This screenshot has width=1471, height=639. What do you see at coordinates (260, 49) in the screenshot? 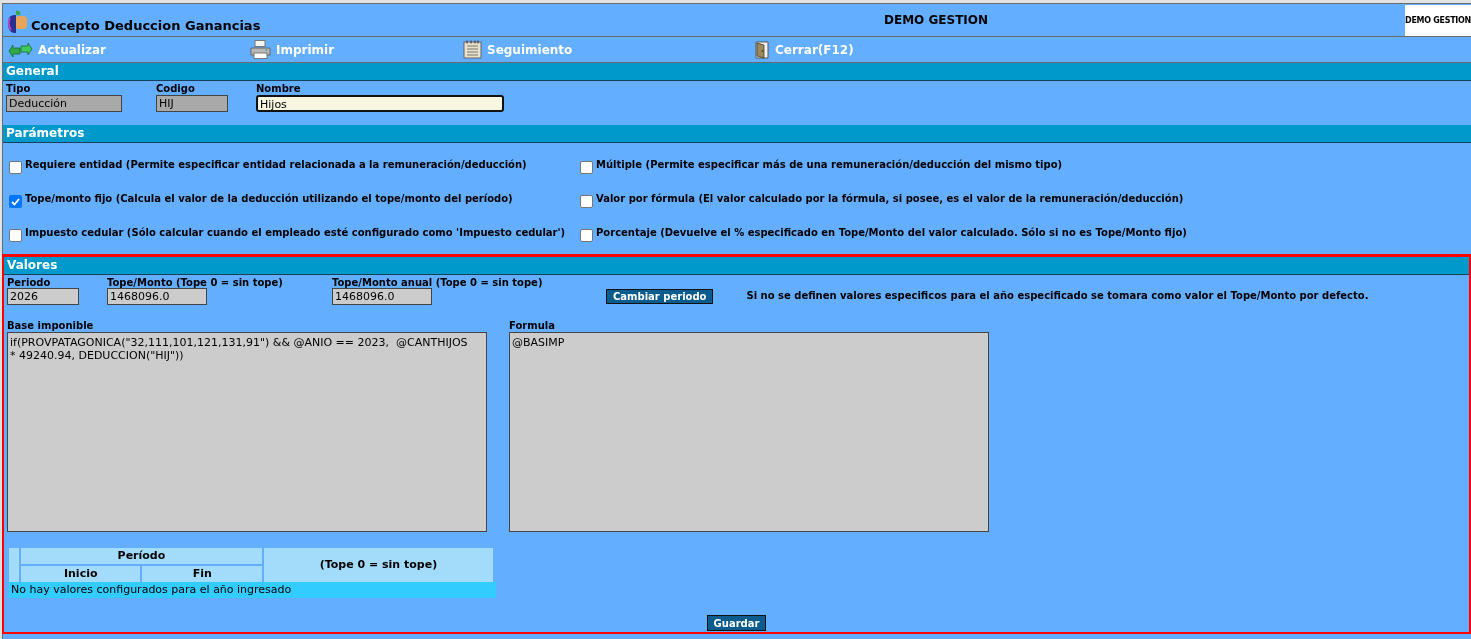
I see `printer-icon` at bounding box center [260, 49].